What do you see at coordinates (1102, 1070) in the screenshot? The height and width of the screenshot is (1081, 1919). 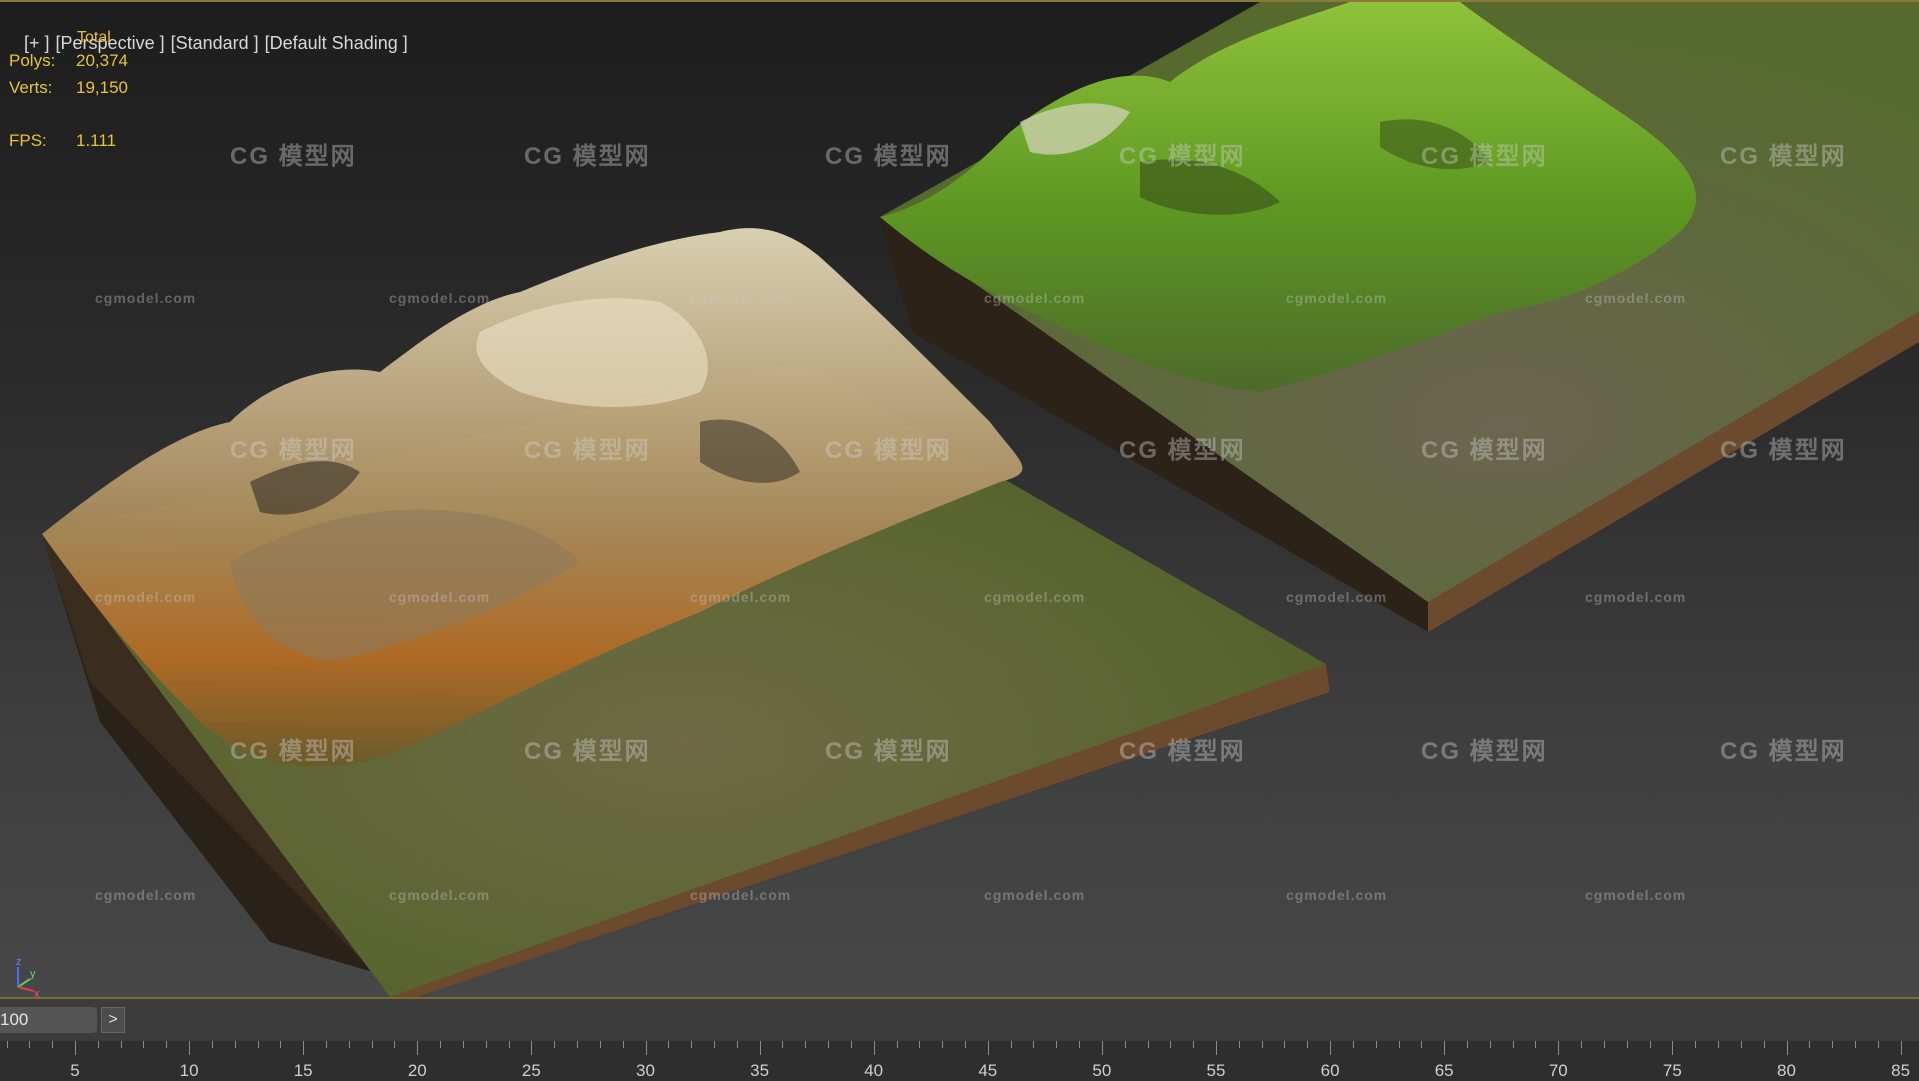 I see `ruler-tick-label: 50` at bounding box center [1102, 1070].